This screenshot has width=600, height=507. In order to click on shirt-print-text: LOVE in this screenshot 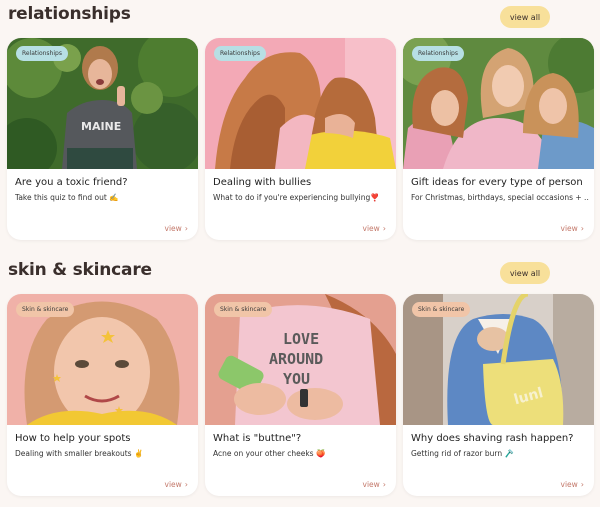, I will do `click(301, 339)`.